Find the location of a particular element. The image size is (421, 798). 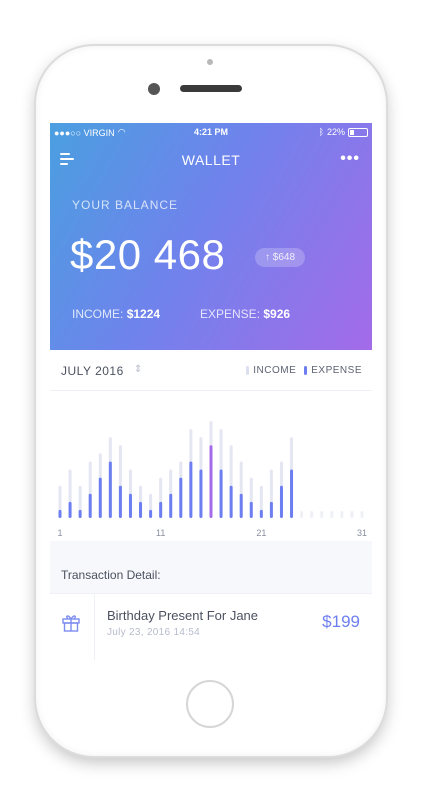

status-bar: ●●●○○ VIRGIN ◠ 4:21 PM ᛒ 22% is located at coordinates (211, 134).